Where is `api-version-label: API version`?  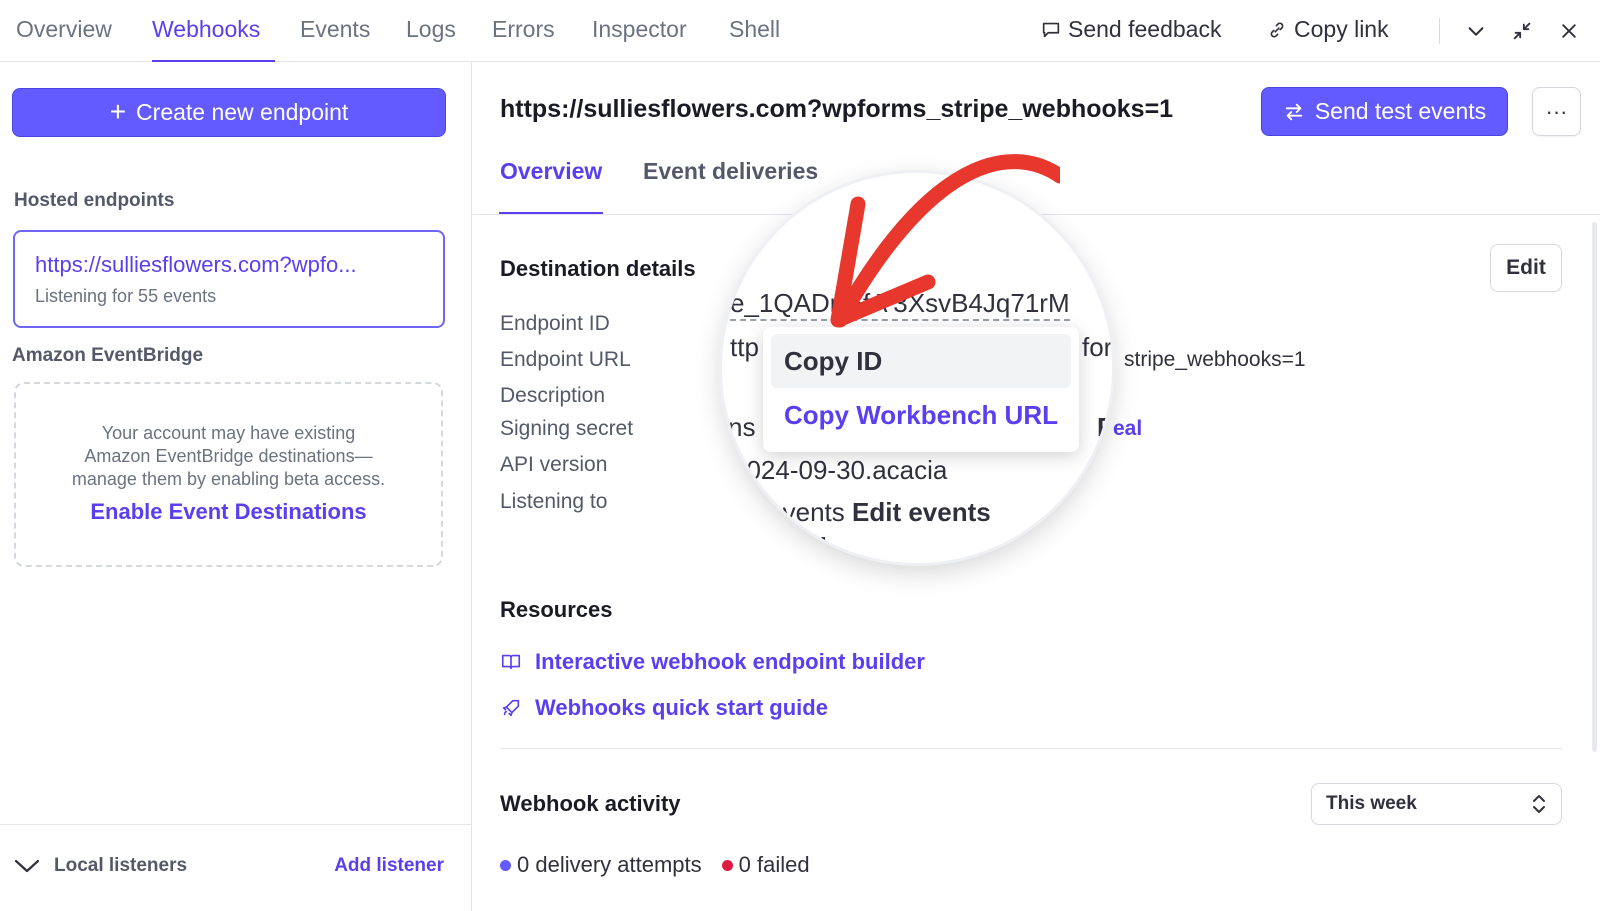
api-version-label: API version is located at coordinates (554, 464).